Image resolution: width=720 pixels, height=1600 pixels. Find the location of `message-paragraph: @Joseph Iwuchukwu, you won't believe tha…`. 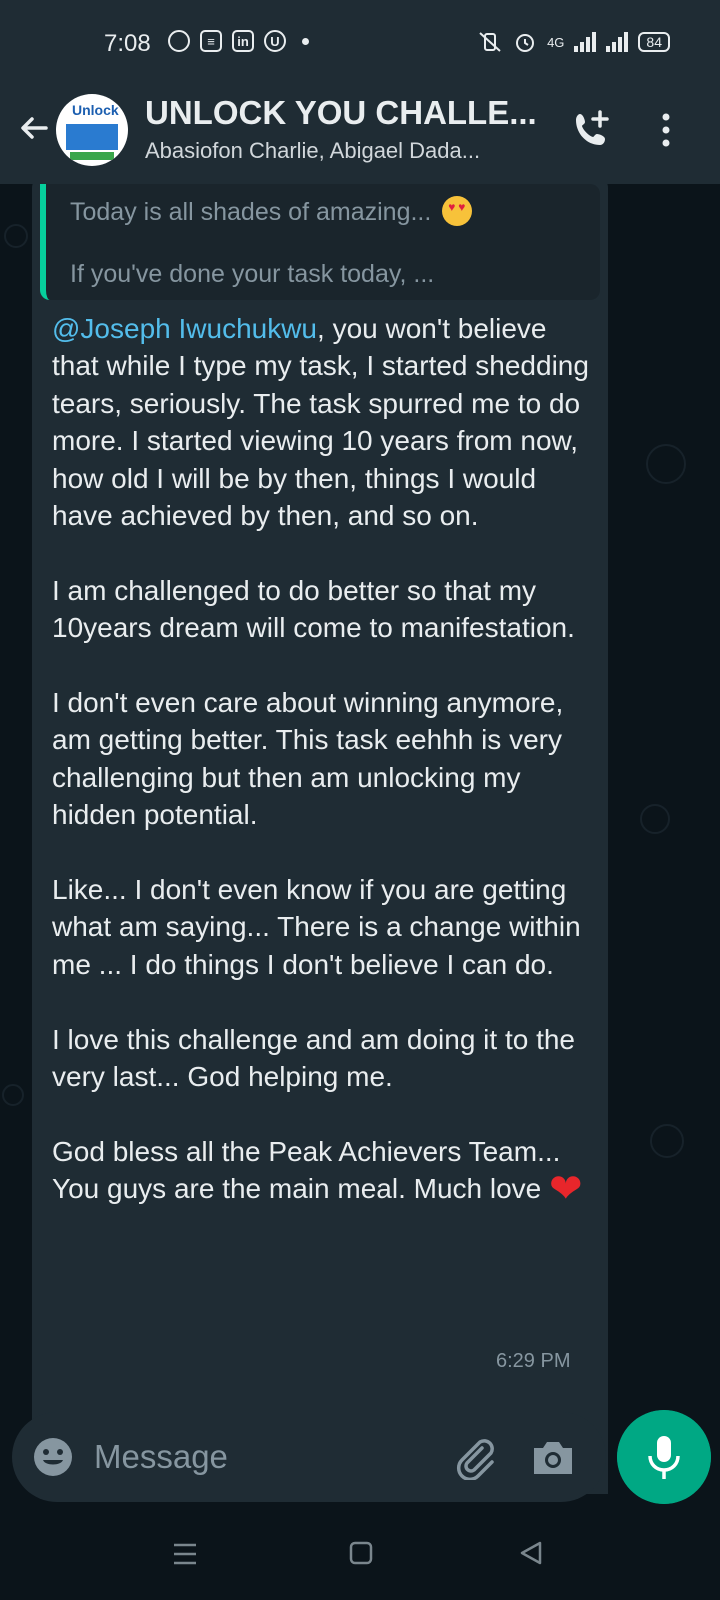

message-paragraph: @Joseph Iwuchukwu, you won't believe tha… is located at coordinates (320, 422).